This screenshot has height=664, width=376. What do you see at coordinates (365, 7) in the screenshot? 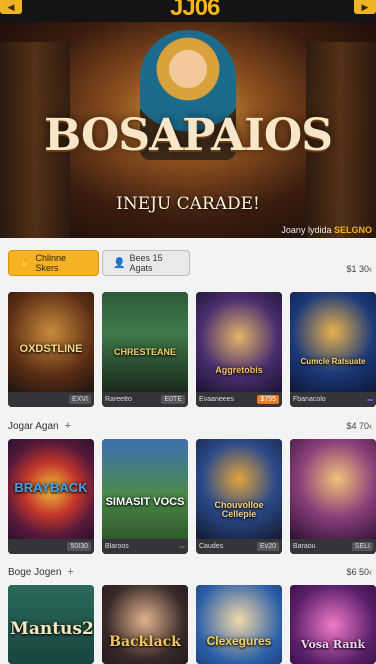
I see `chevron-right-icon: ▶` at bounding box center [365, 7].